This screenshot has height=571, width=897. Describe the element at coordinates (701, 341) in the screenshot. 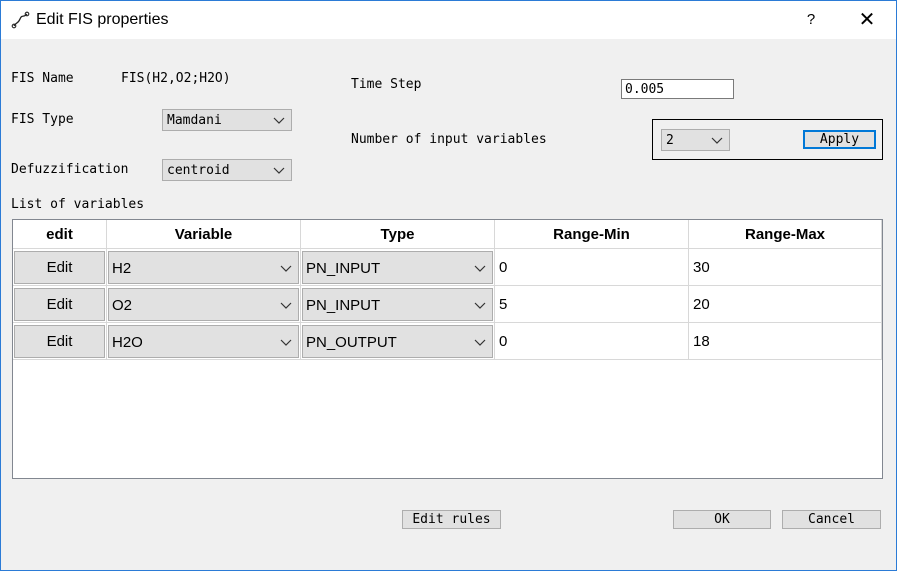

I see `range-max-value: 18` at that location.